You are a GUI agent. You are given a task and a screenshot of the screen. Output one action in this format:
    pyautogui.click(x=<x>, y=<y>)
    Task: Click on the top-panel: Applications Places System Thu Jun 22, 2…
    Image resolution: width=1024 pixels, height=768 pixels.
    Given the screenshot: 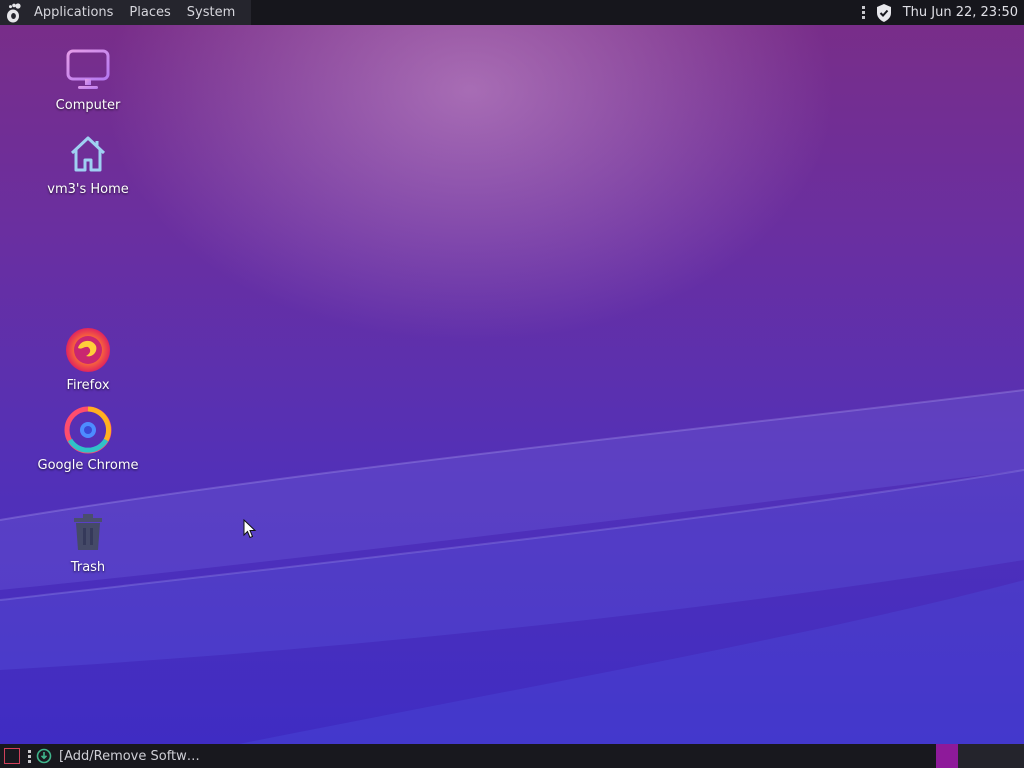 What is the action you would take?
    pyautogui.click(x=512, y=12)
    